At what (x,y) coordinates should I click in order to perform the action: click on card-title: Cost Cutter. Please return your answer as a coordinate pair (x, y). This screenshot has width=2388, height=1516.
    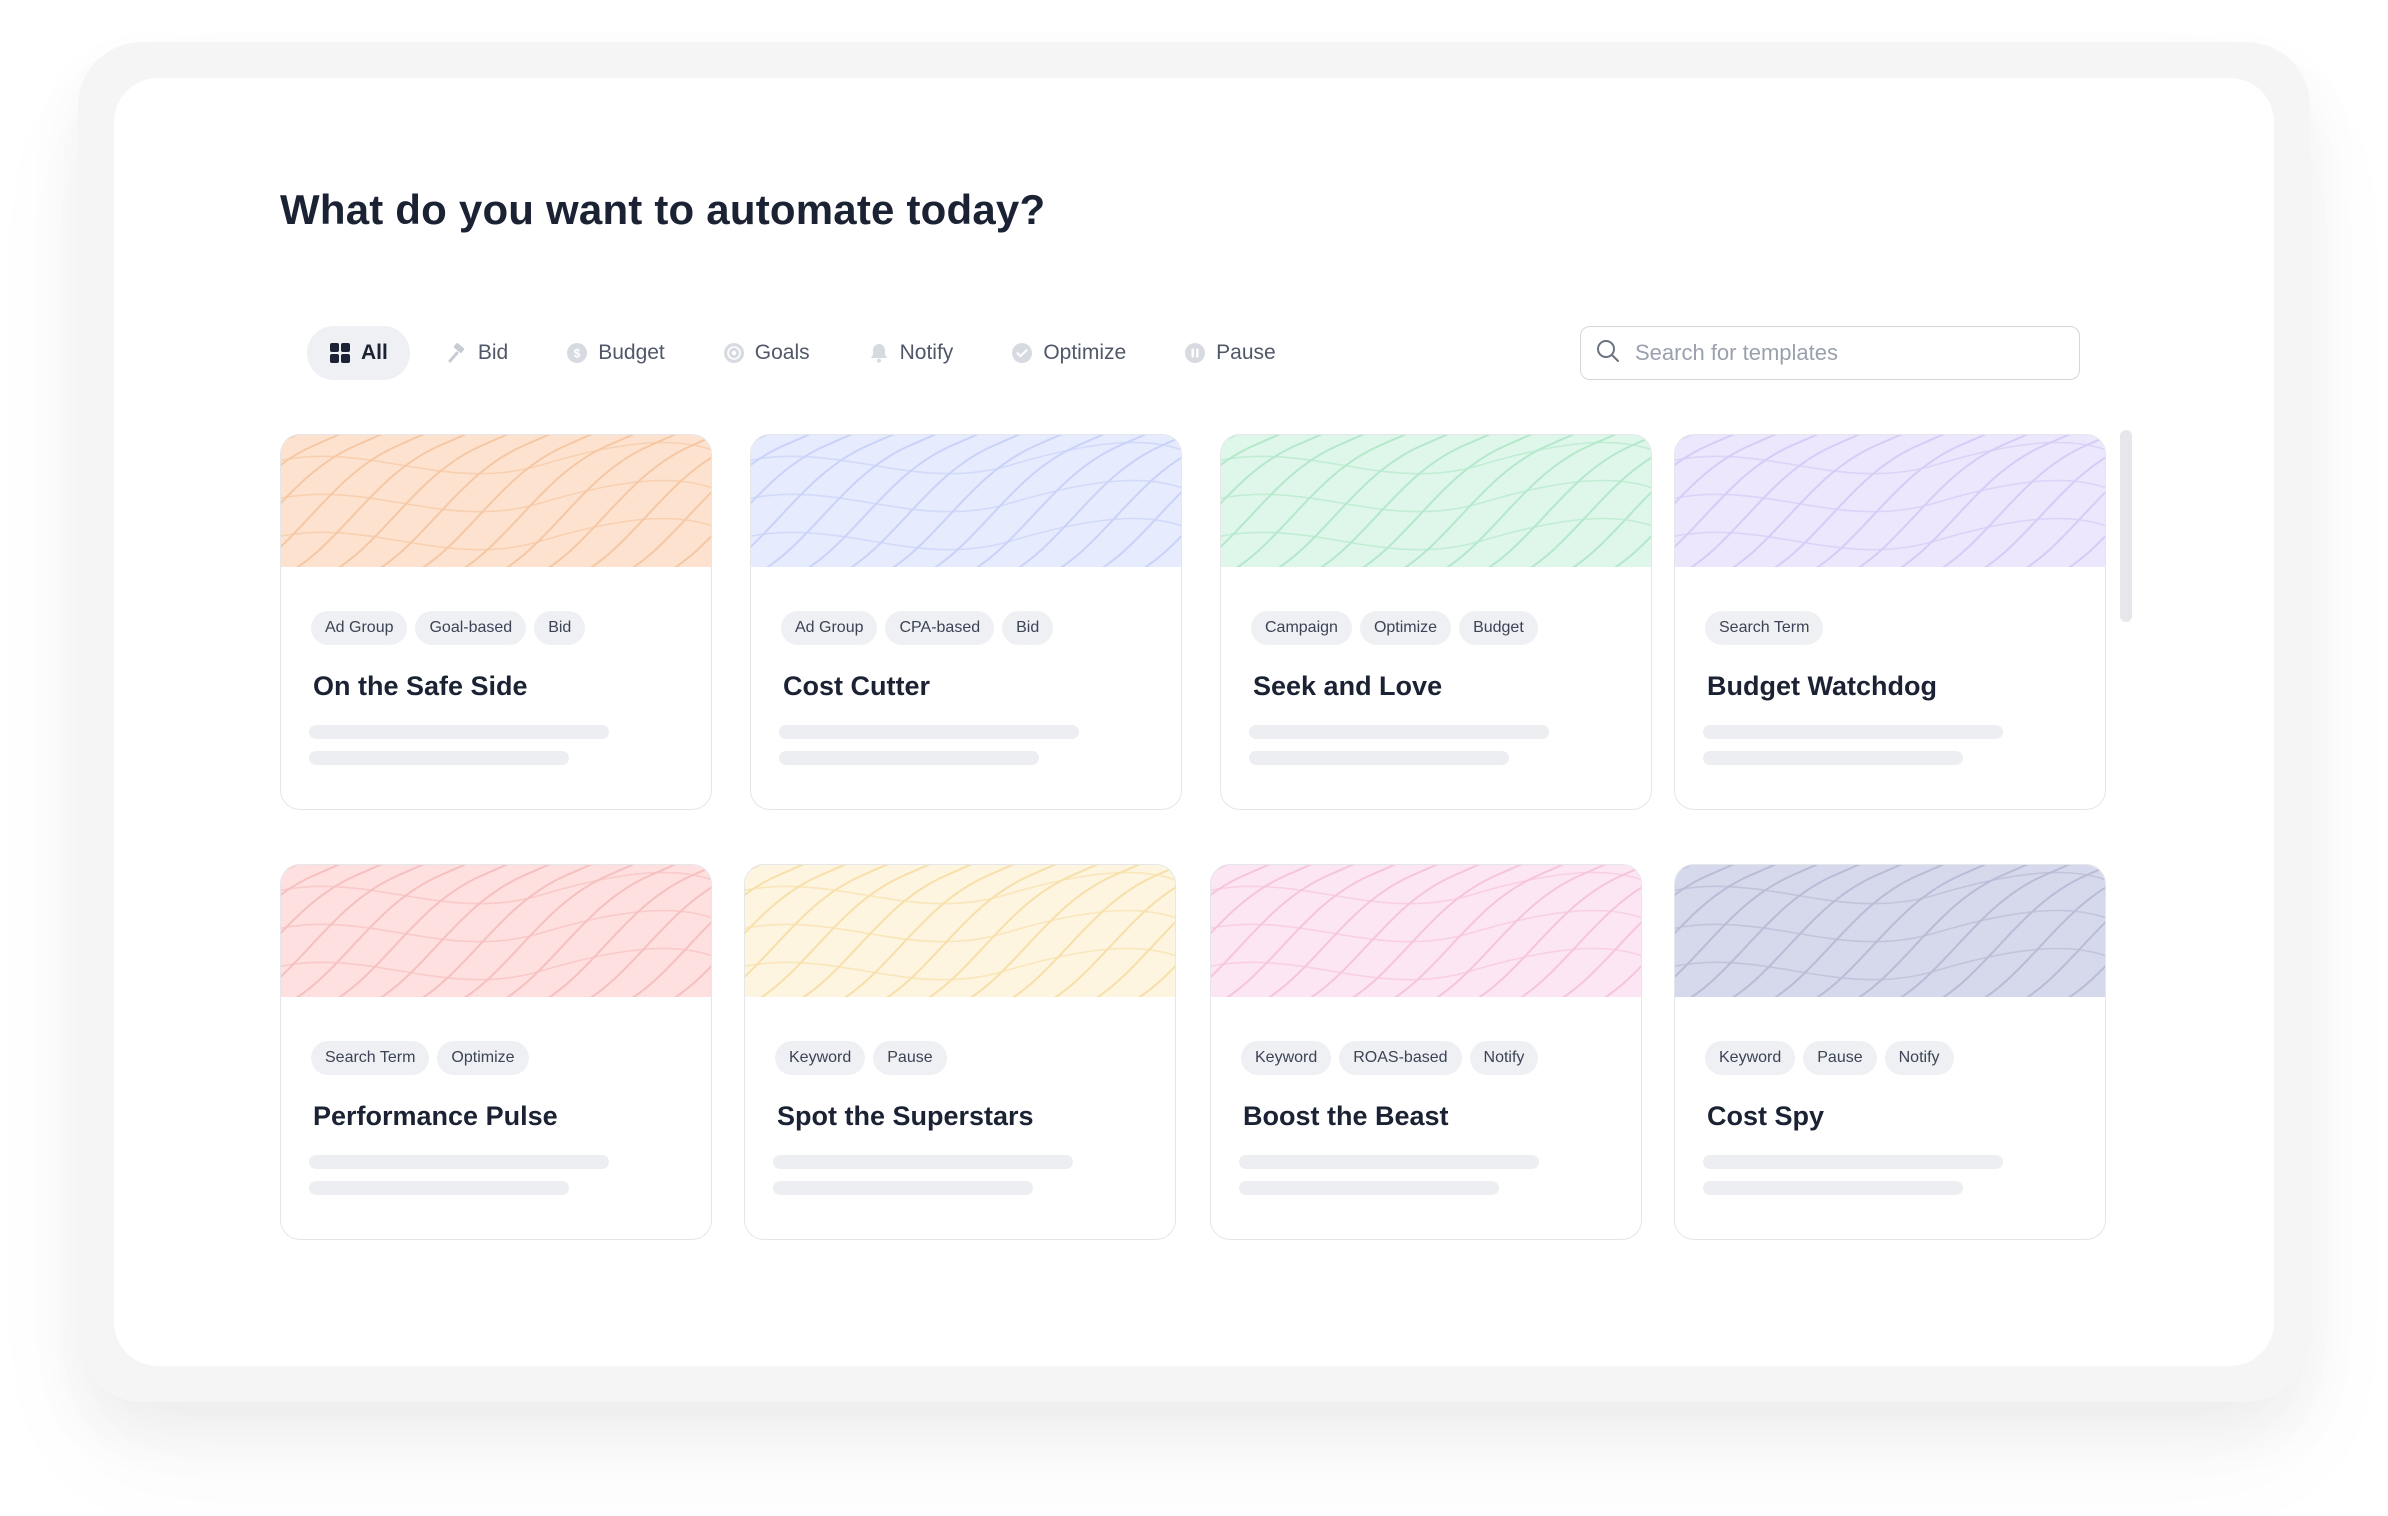
    Looking at the image, I should click on (856, 686).